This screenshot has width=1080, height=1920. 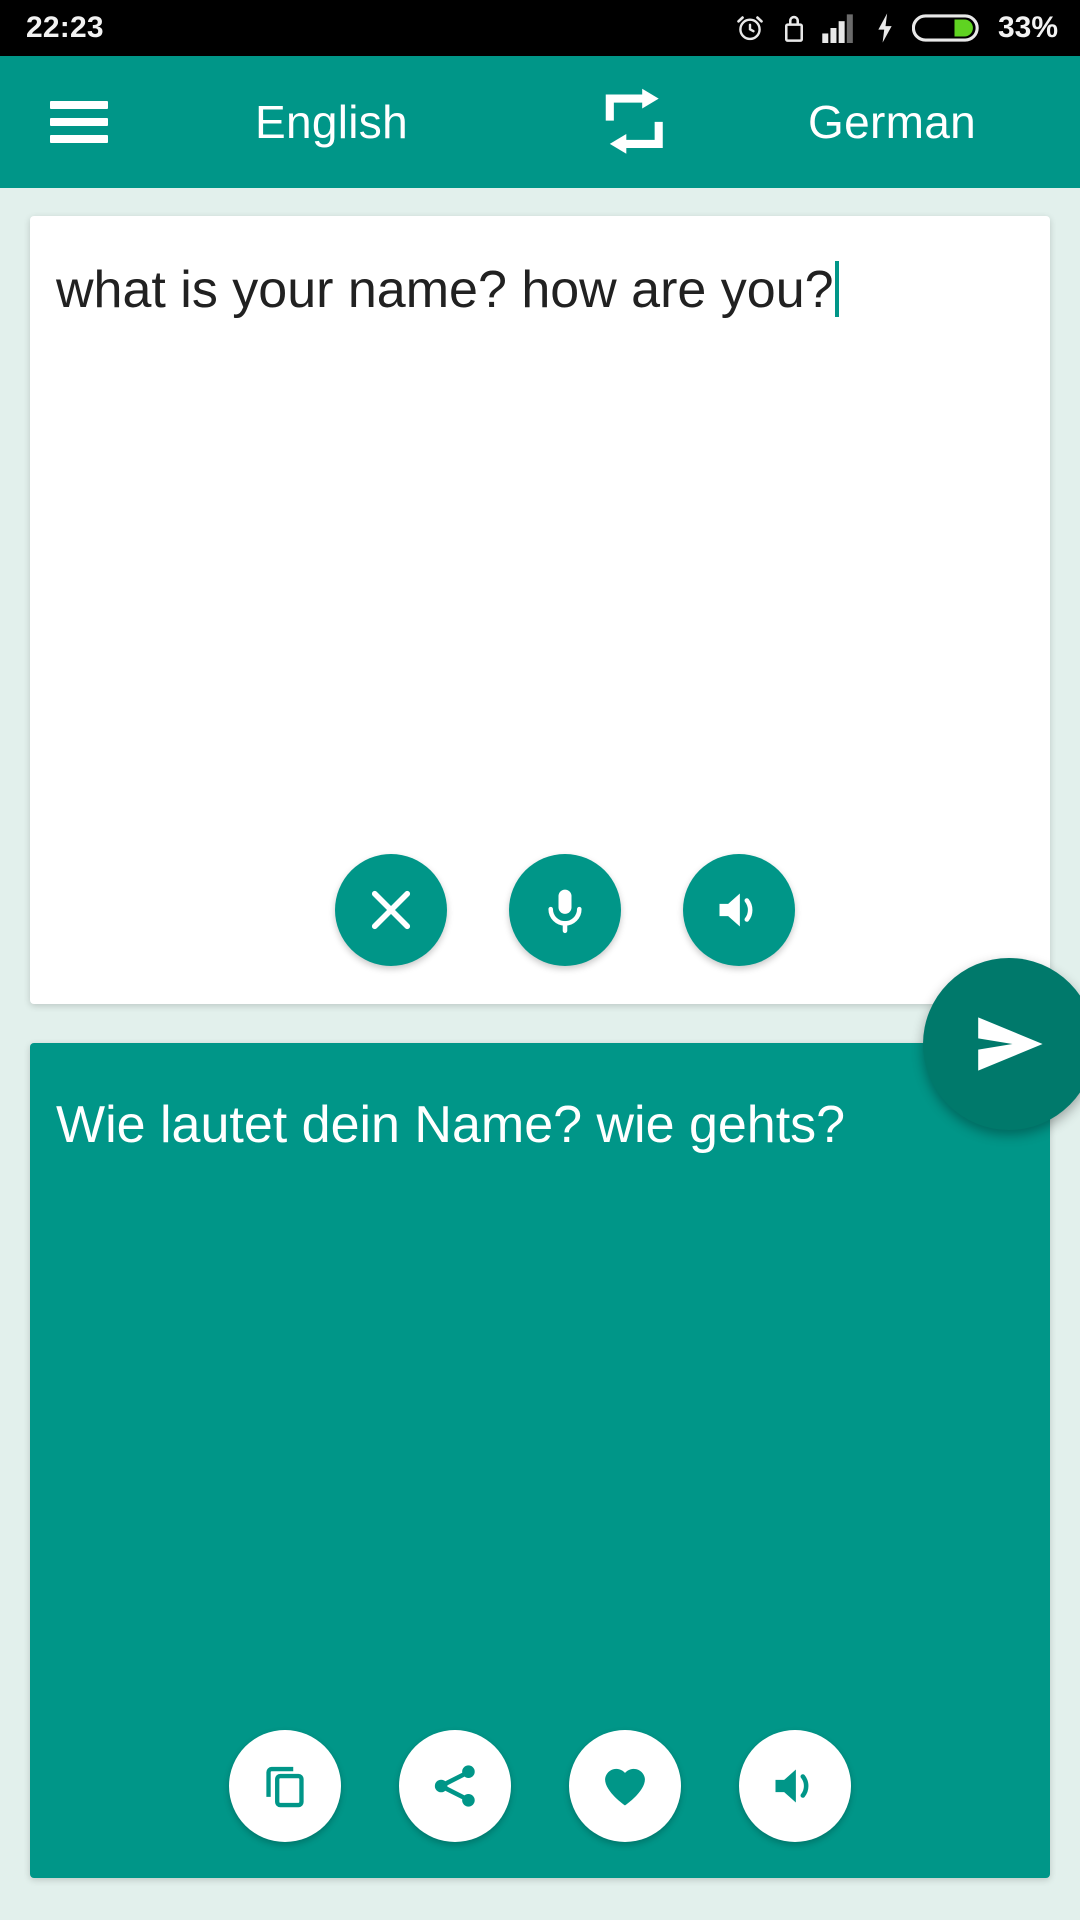 I want to click on send-icon, so click(x=1010, y=1044).